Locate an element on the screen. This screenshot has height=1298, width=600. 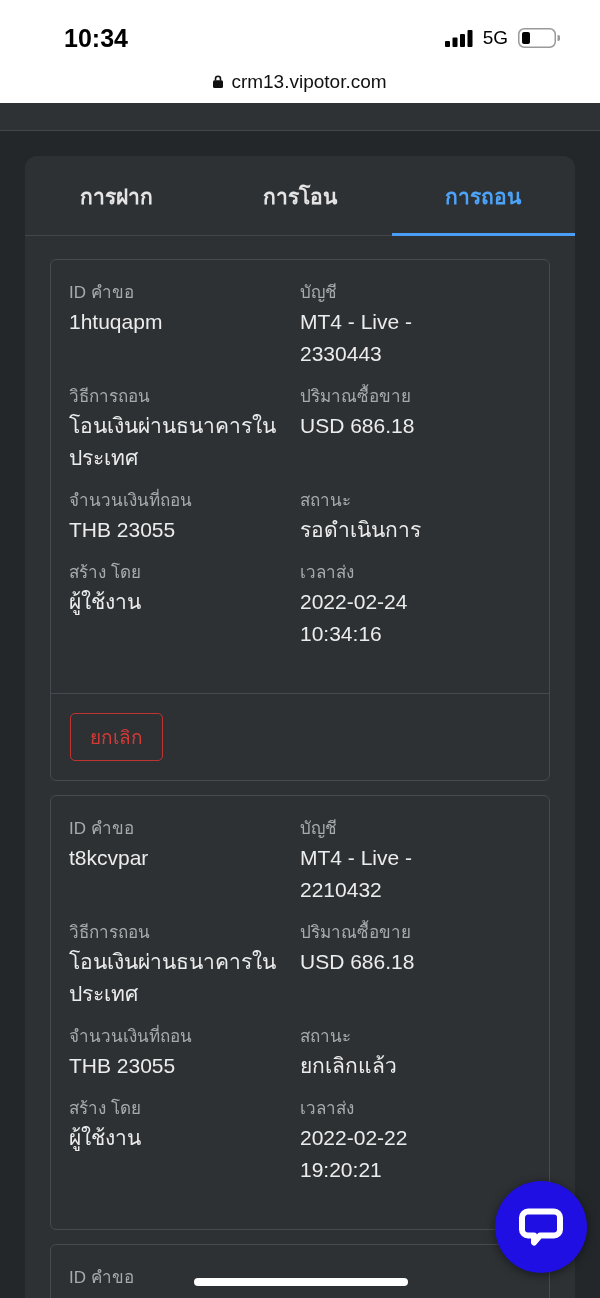
field-value: ยกเลิกแล้ว is located at coordinates (348, 1066).